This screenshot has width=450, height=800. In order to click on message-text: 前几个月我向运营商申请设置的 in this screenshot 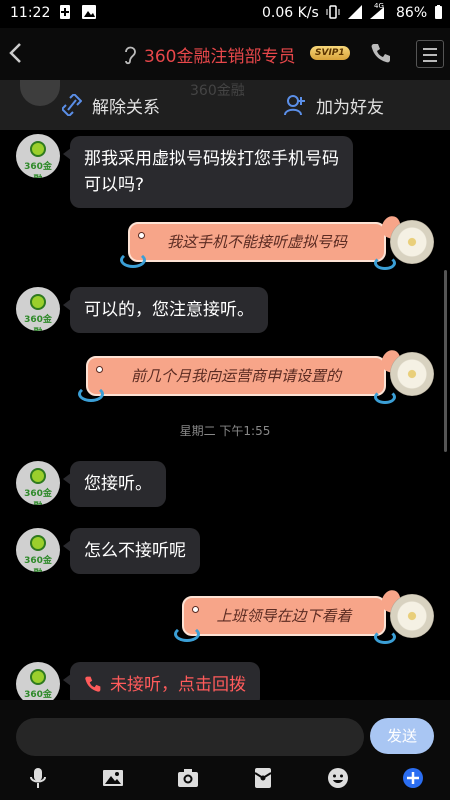, I will do `click(235, 376)`.